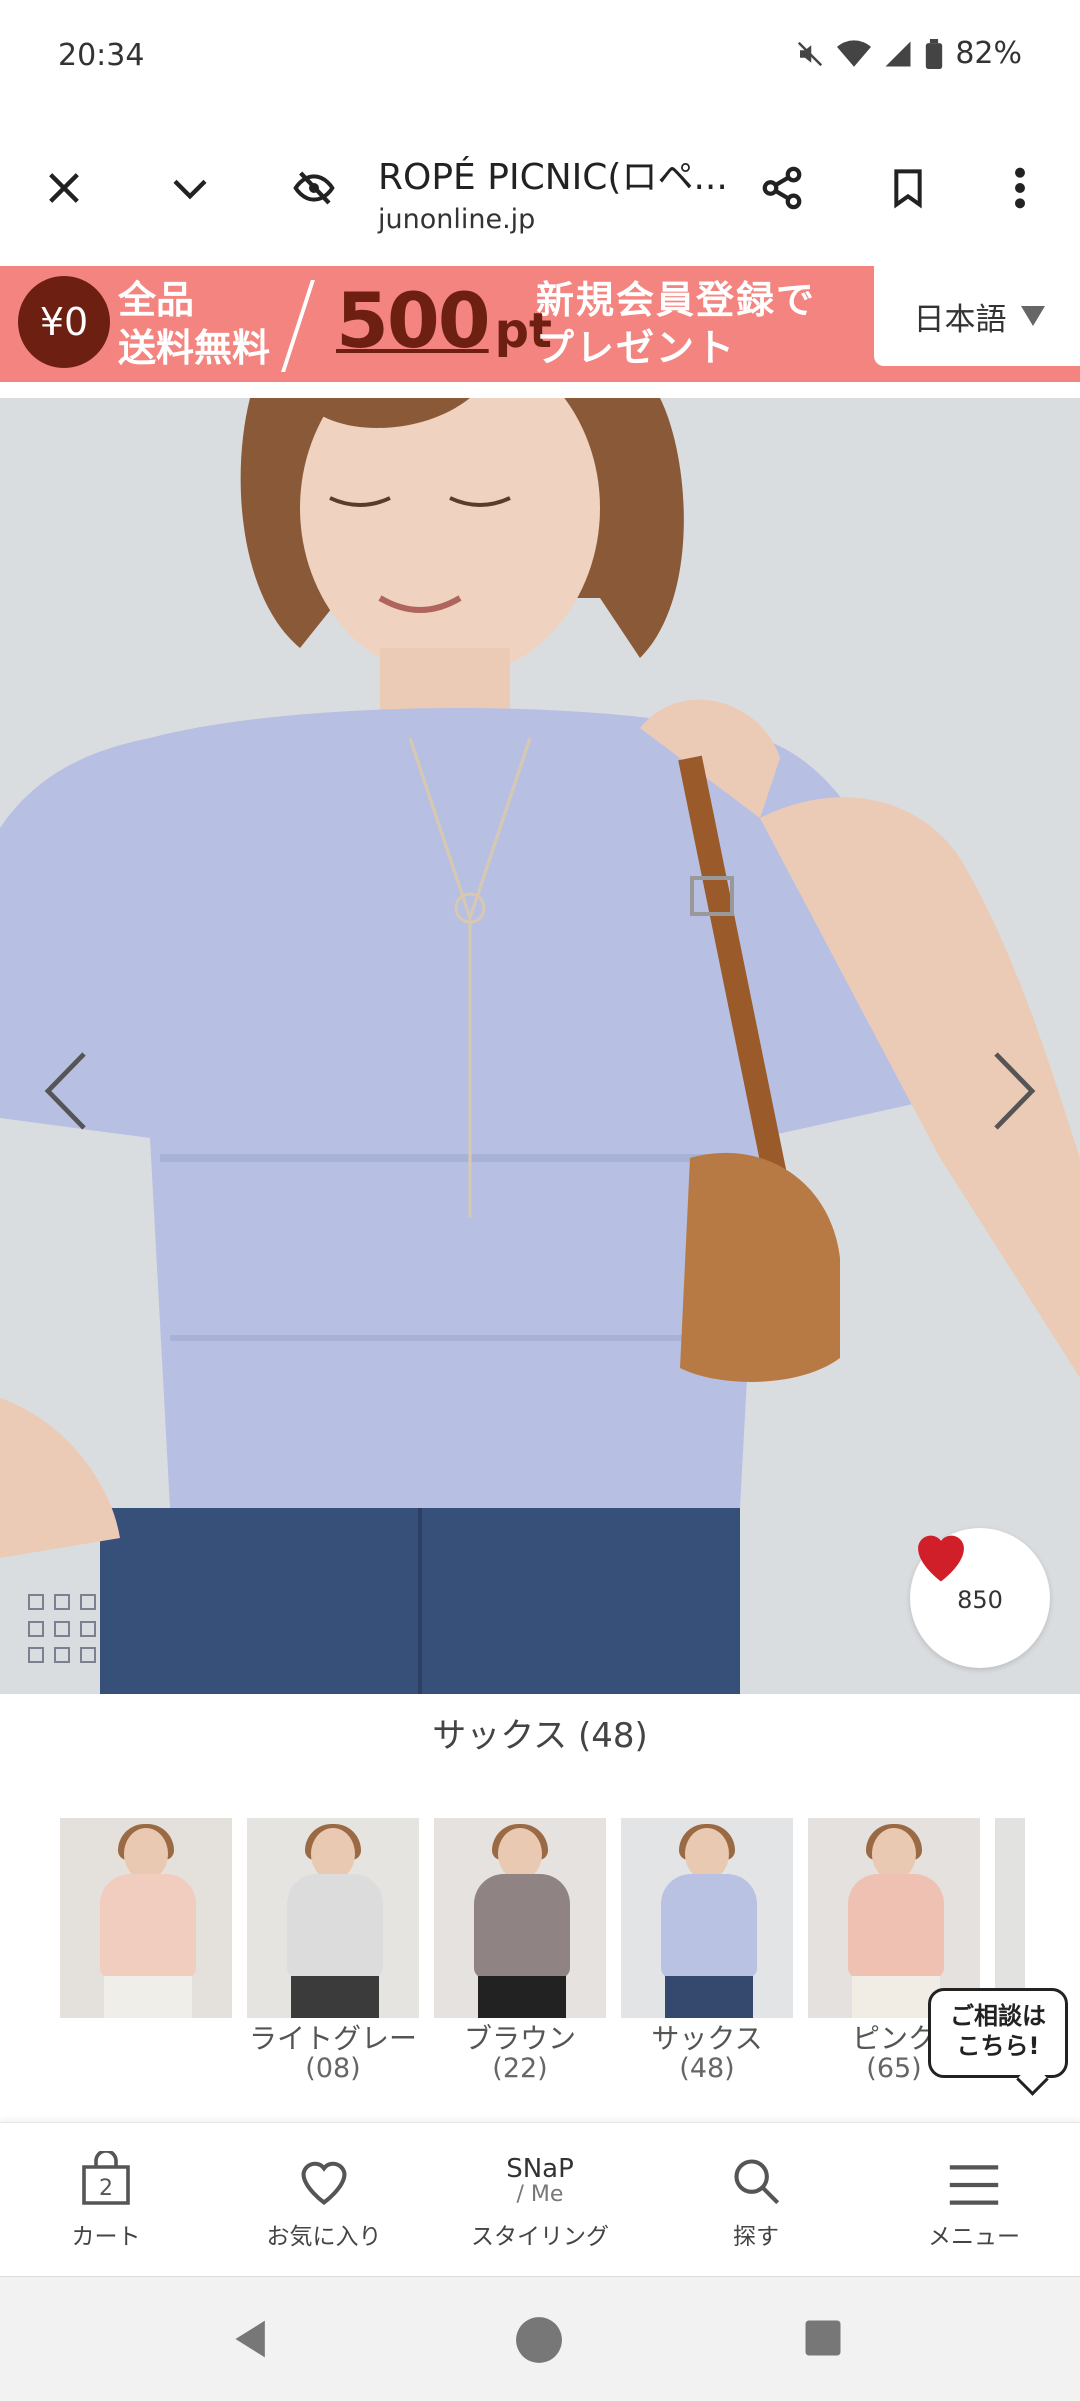 This screenshot has width=1080, height=2401. Describe the element at coordinates (1032, 316) in the screenshot. I see `dropdown-triangle-icon` at that location.